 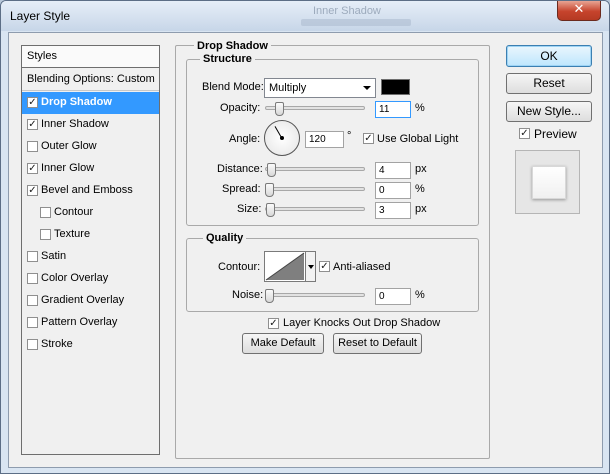 I want to click on noise-slider-track, so click(x=315, y=295).